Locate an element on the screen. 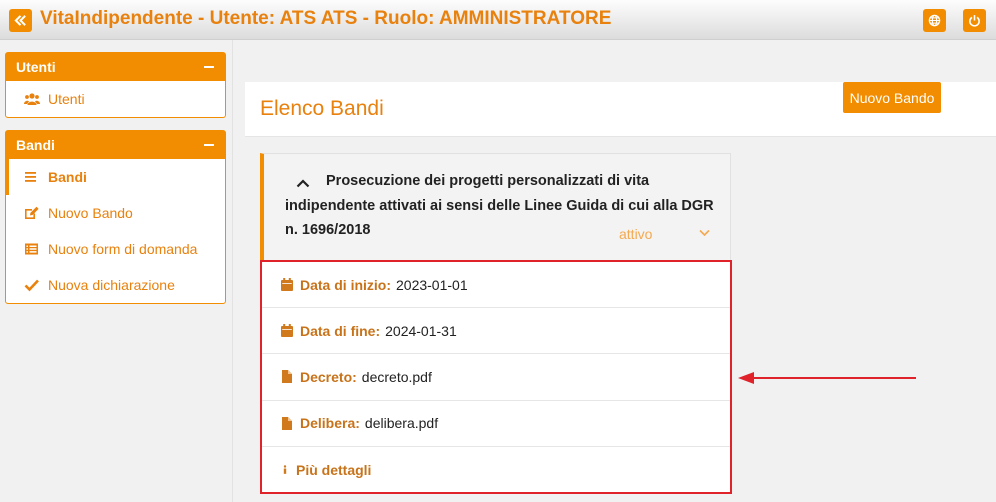  power-icon is located at coordinates (974, 21).